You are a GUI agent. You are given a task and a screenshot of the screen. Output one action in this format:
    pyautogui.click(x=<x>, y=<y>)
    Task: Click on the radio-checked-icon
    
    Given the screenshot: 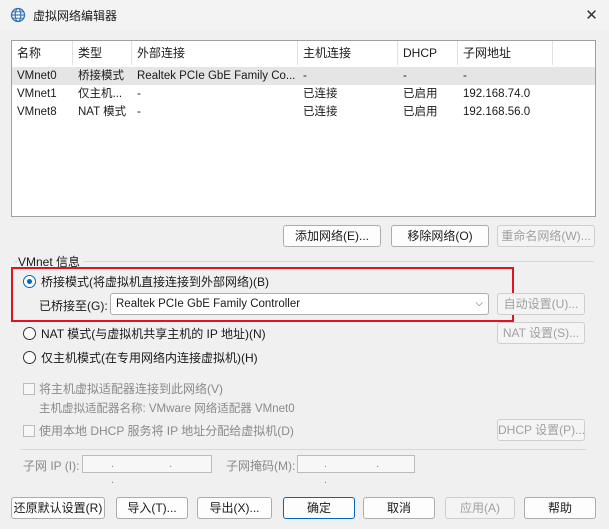 What is the action you would take?
    pyautogui.click(x=29, y=281)
    